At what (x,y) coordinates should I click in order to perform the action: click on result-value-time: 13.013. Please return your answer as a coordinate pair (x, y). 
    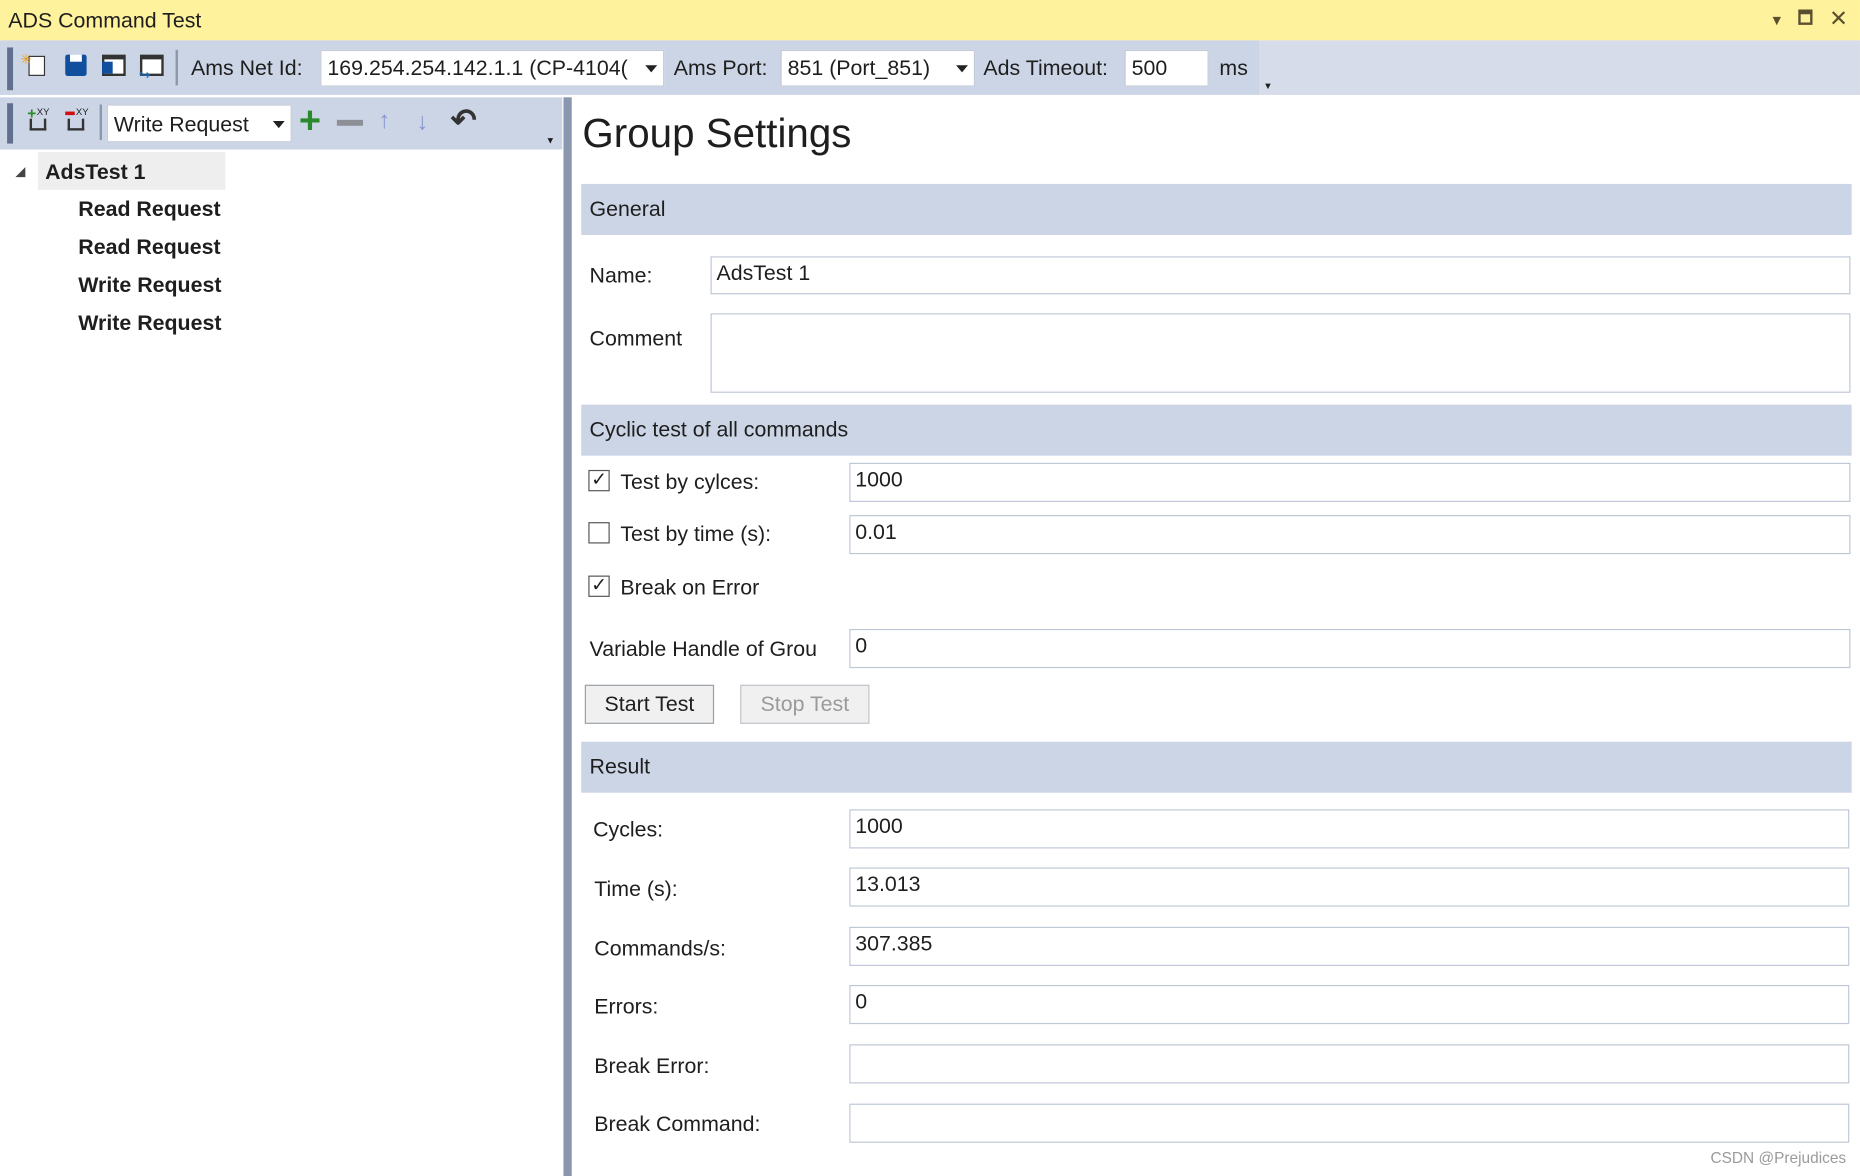
    Looking at the image, I should click on (1349, 887).